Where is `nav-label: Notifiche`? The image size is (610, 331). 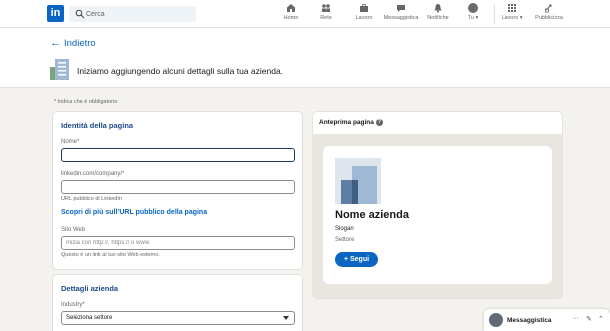
nav-label: Notifiche is located at coordinates (438, 18).